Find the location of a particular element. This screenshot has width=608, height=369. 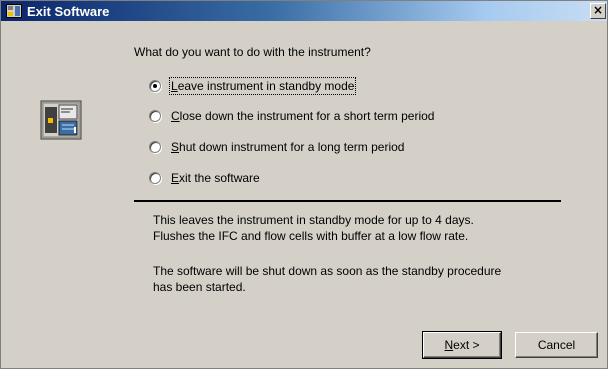

close-icon: × is located at coordinates (598, 10).